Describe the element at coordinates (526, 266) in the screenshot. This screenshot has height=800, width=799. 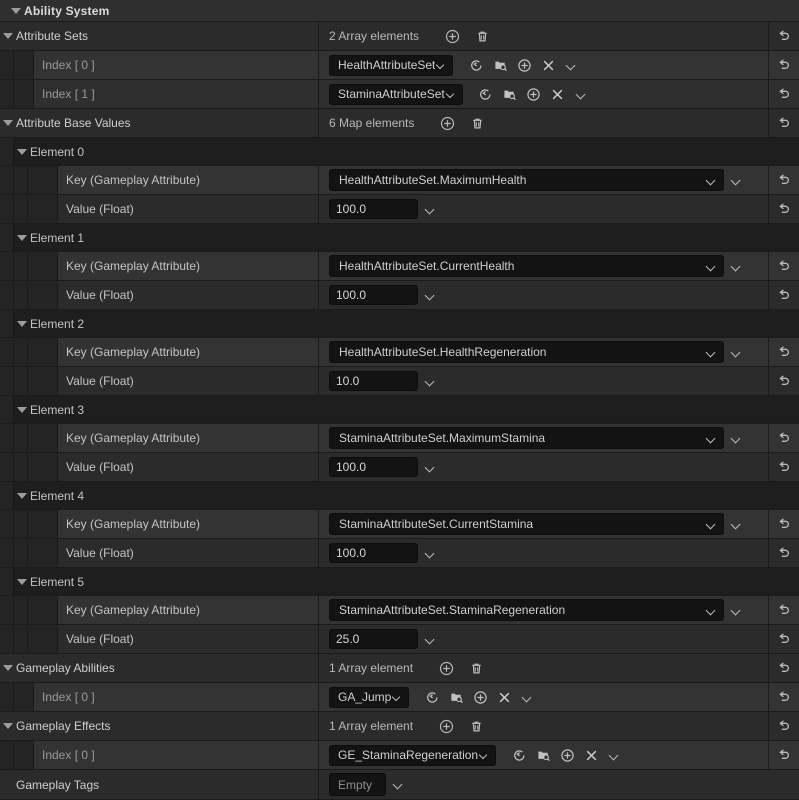
I see `gameplay-attribute-combo: HealthAttributeSet.CurrentHealth` at that location.